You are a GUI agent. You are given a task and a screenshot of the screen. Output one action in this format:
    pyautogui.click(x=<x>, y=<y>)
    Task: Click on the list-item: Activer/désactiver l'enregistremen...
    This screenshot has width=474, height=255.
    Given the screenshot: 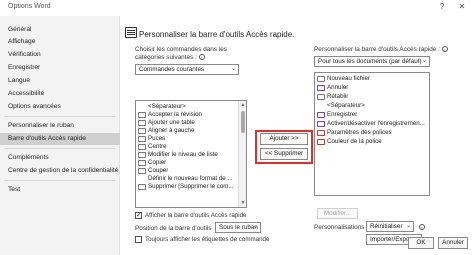 What is the action you would take?
    pyautogui.click(x=371, y=124)
    